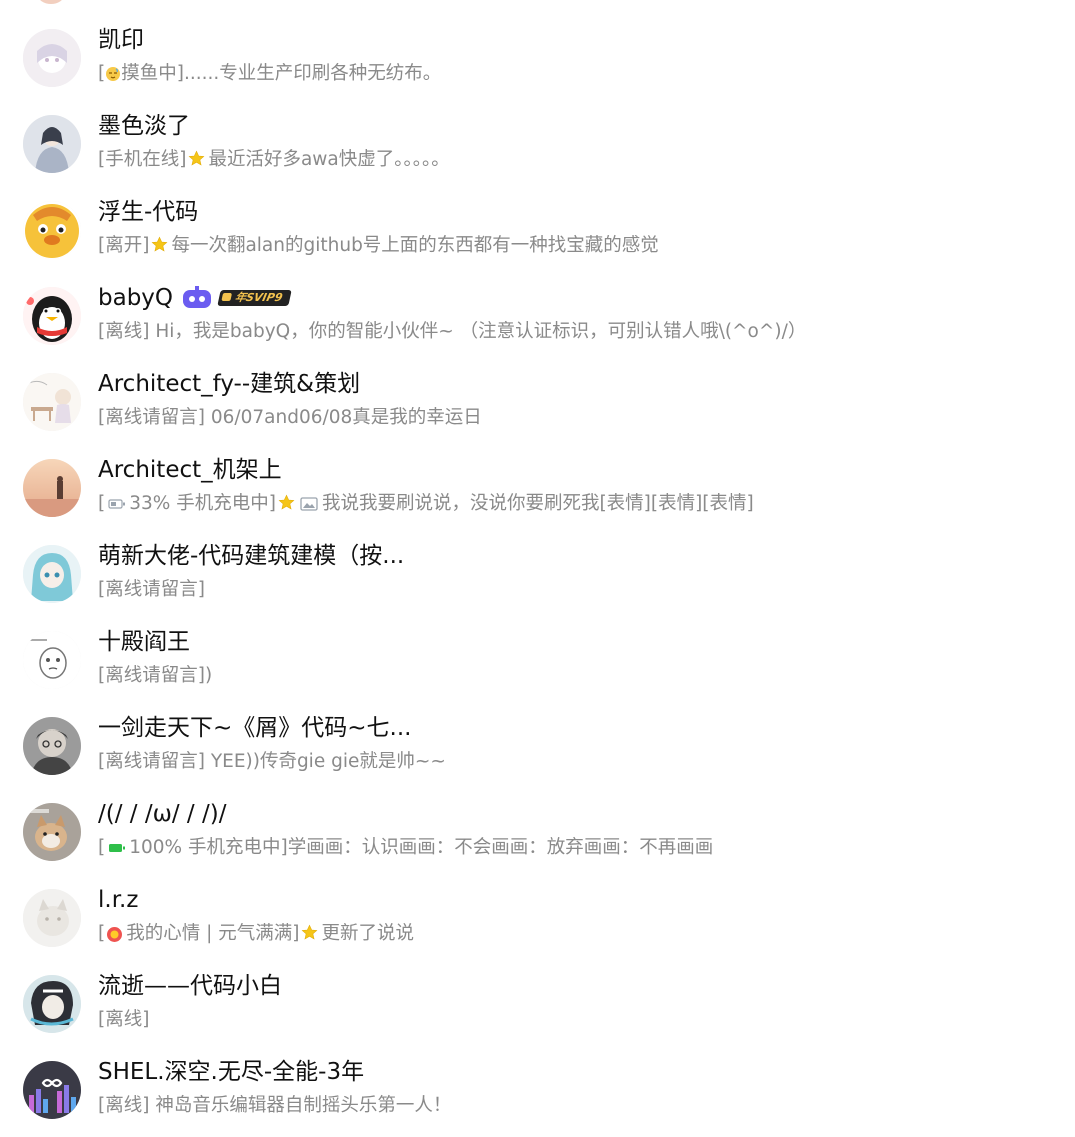  I want to click on mood-icon, so click(115, 934).